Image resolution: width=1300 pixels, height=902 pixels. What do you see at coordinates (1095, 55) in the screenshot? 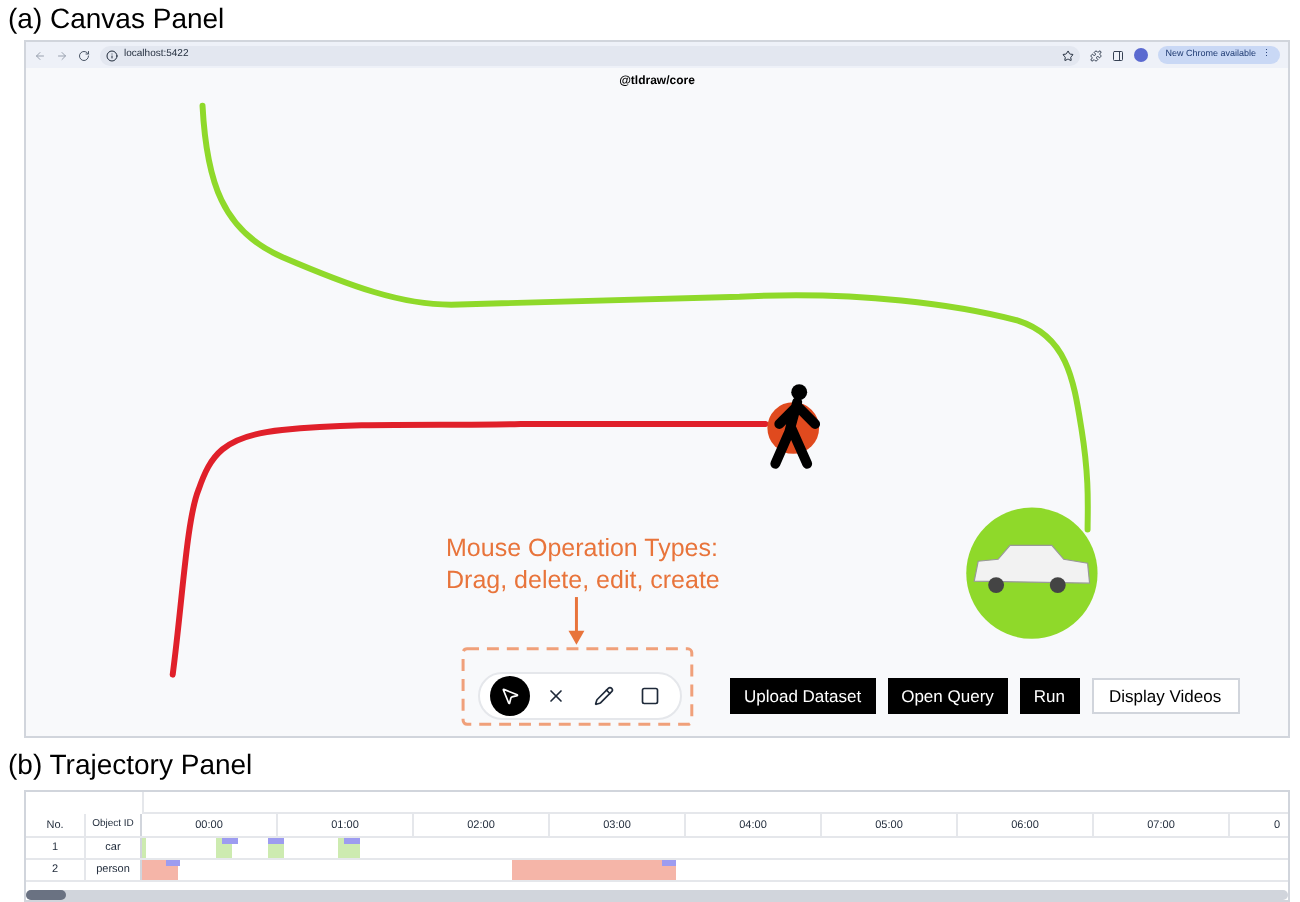
I see `extensions-icon` at bounding box center [1095, 55].